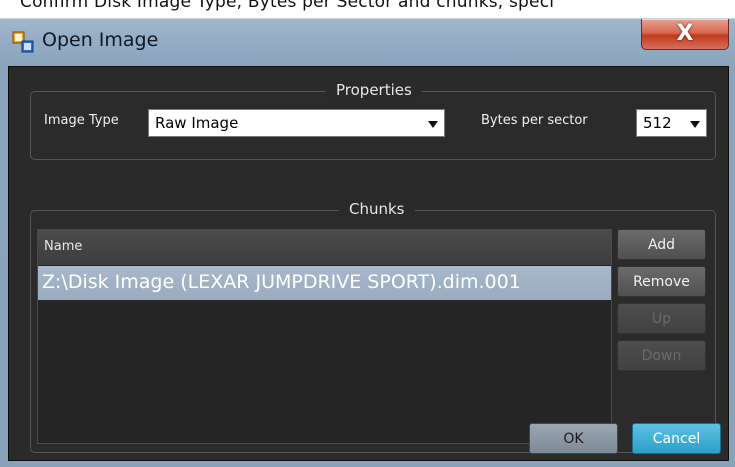 This screenshot has height=467, width=735. Describe the element at coordinates (661, 244) in the screenshot. I see `add-button: Add` at that location.